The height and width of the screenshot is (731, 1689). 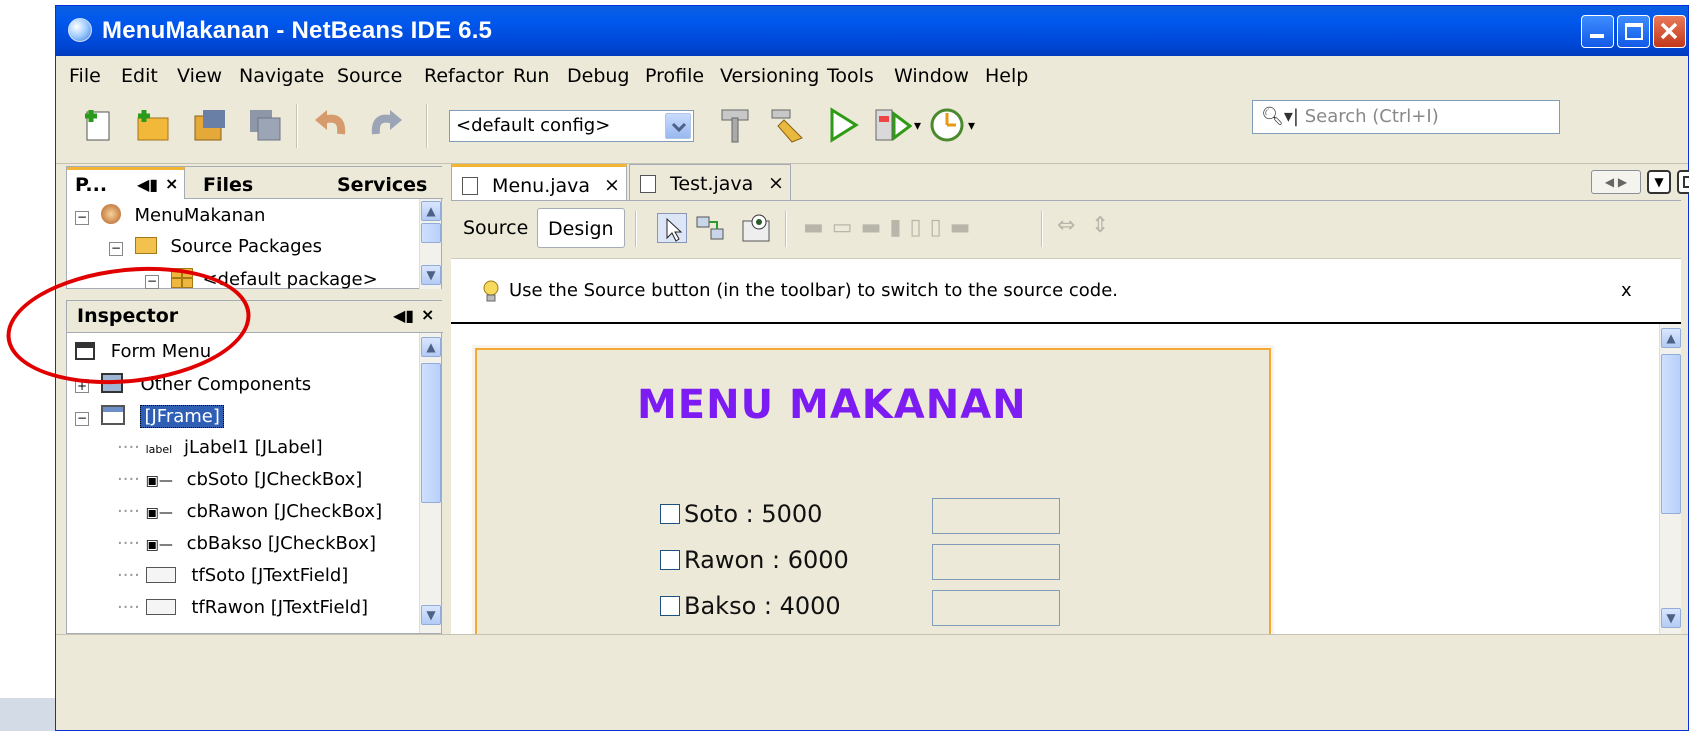 What do you see at coordinates (581, 228) in the screenshot?
I see `design-view-button: Design` at bounding box center [581, 228].